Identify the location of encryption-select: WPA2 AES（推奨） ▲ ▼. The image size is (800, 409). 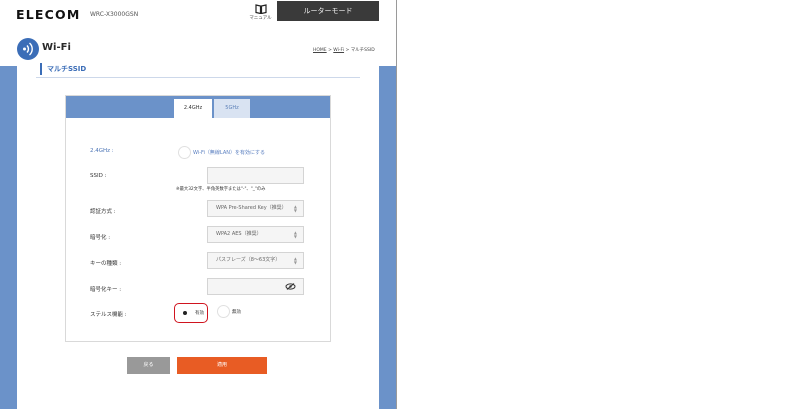
(255, 234).